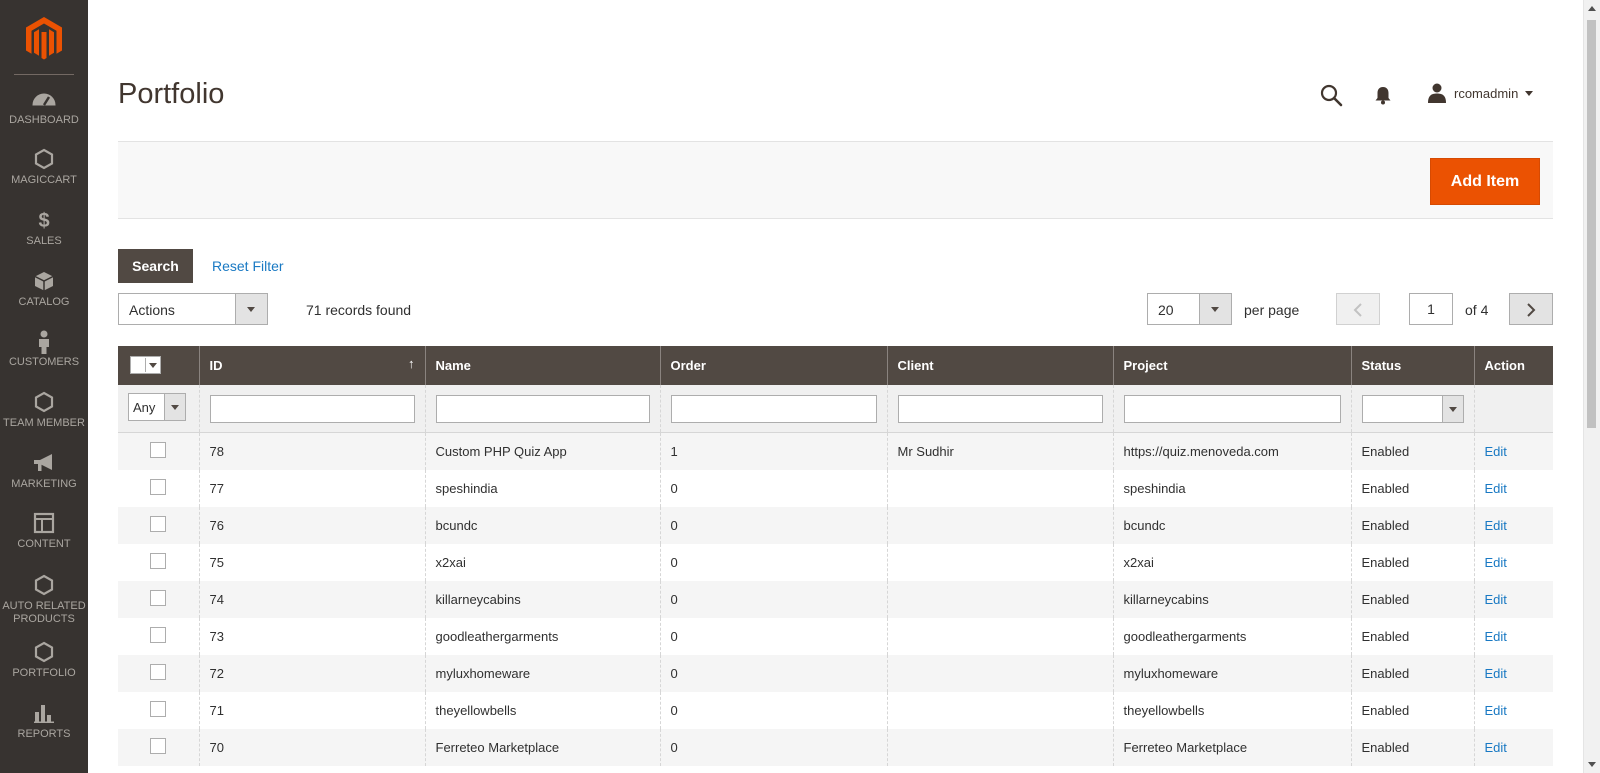 The width and height of the screenshot is (1600, 773). I want to click on column-header-project: Project, so click(1231, 365).